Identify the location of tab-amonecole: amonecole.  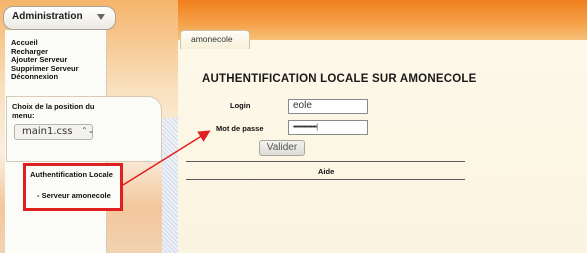
(215, 39).